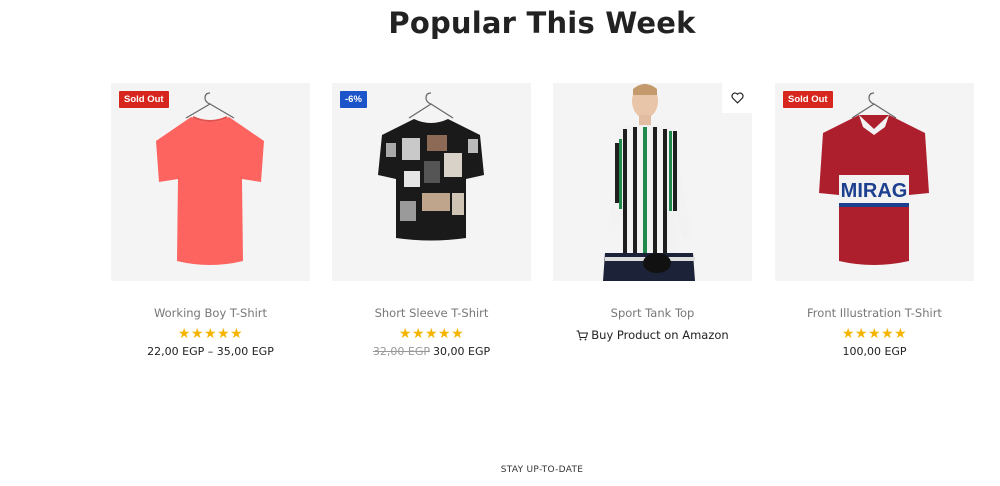 Image resolution: width=1000 pixels, height=486 pixels. I want to click on svg-text: MIRAG, so click(874, 191).